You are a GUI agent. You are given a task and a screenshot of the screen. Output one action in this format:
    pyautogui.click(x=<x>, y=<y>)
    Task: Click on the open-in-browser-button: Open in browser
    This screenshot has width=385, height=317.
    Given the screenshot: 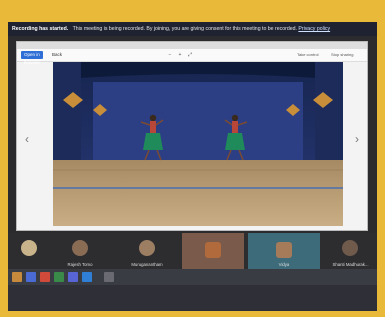 What is the action you would take?
    pyautogui.click(x=32, y=58)
    